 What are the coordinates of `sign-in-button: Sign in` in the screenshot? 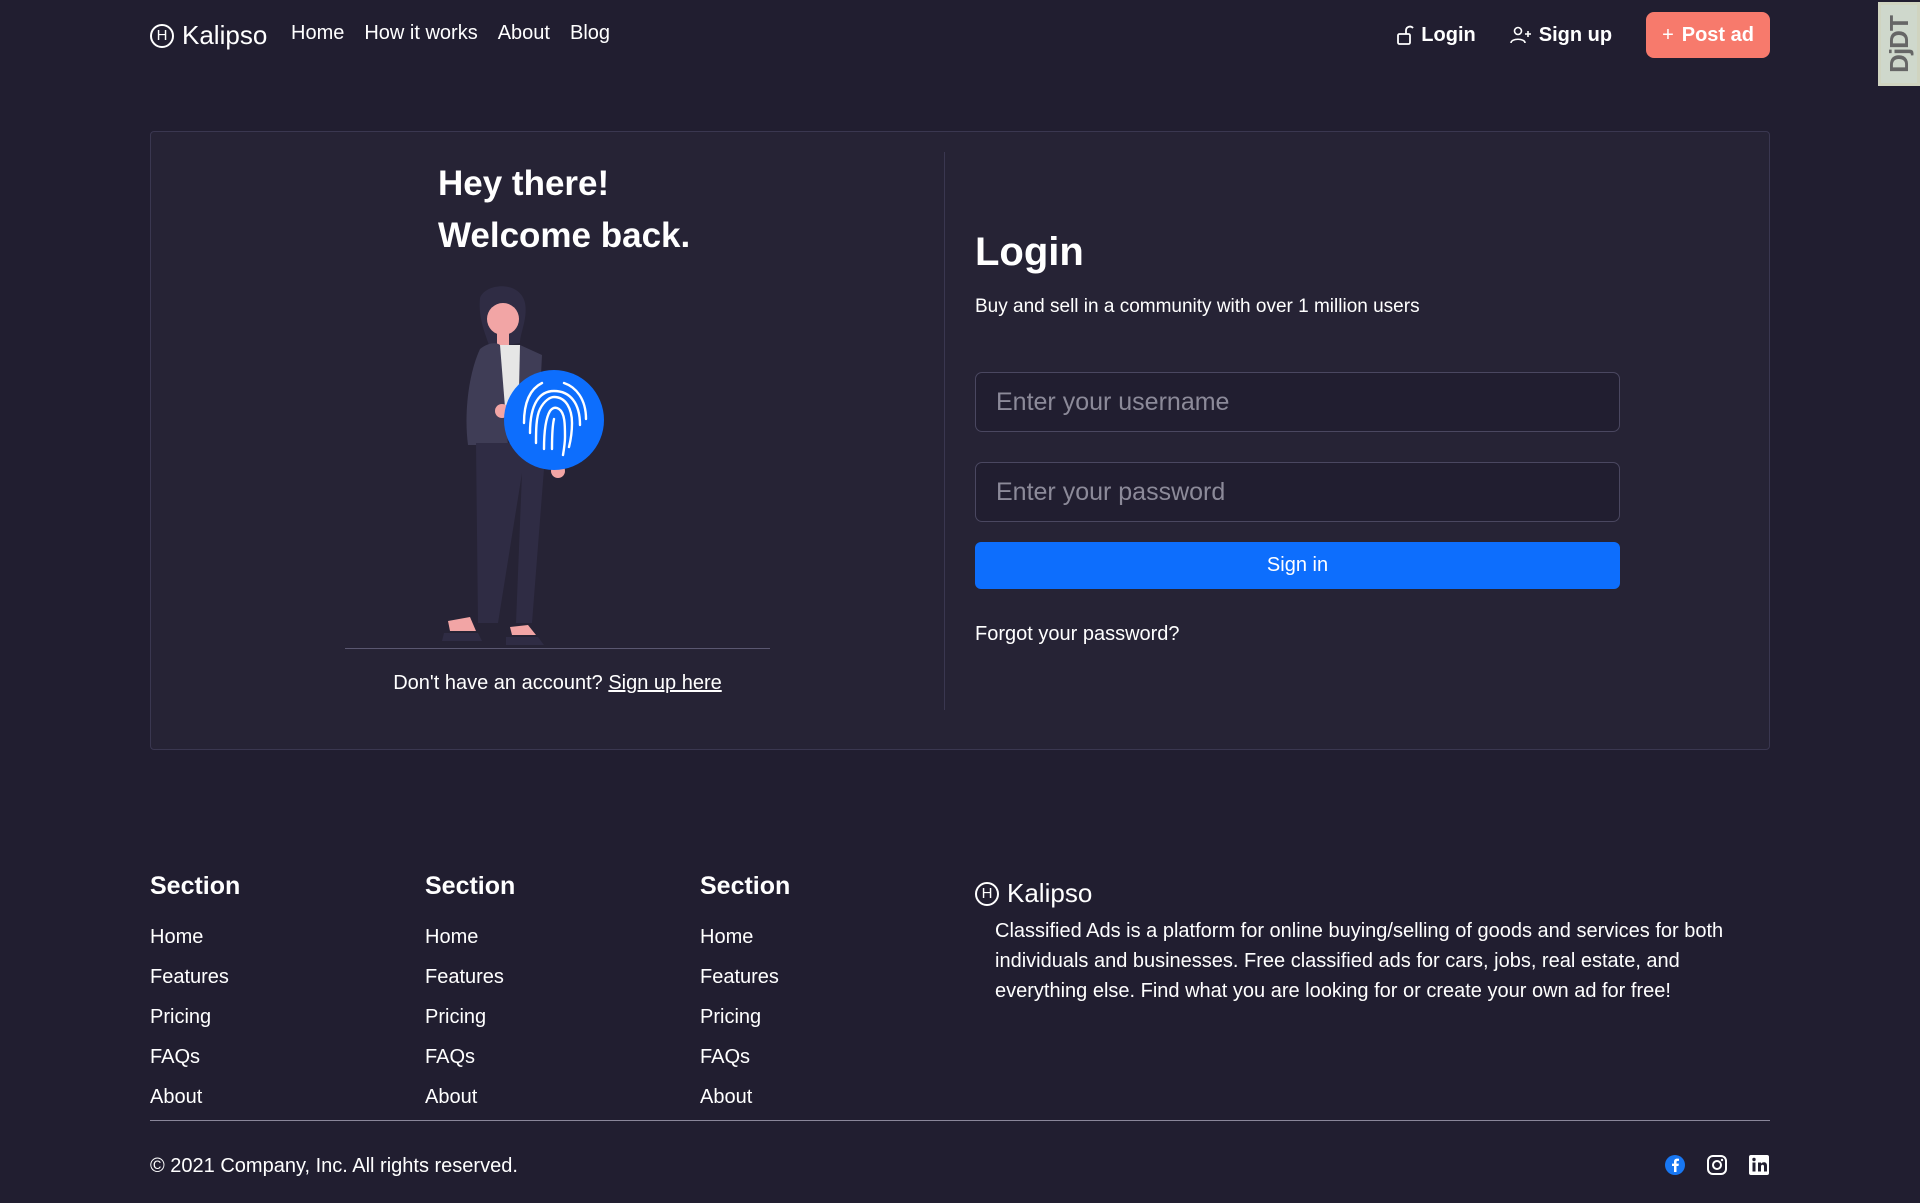 It's located at (1297, 565).